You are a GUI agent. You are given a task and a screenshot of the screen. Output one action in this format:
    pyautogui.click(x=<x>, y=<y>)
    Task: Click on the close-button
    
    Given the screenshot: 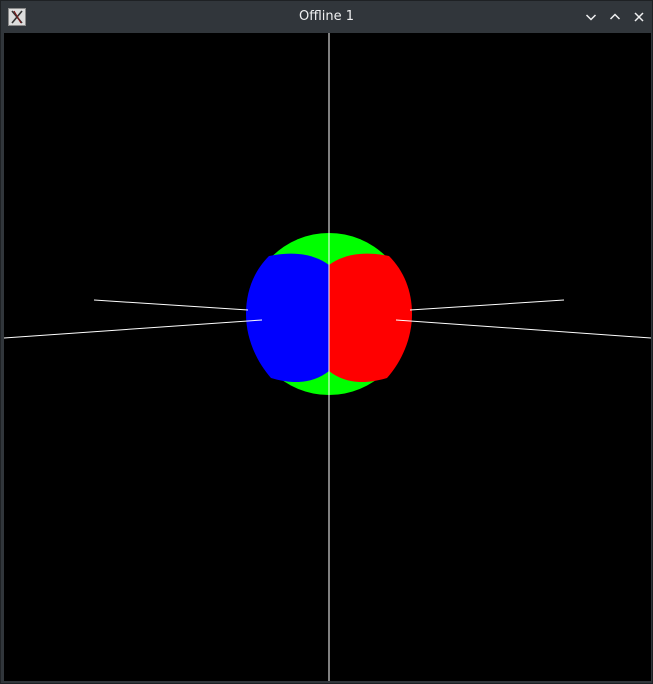 What is the action you would take?
    pyautogui.click(x=639, y=17)
    